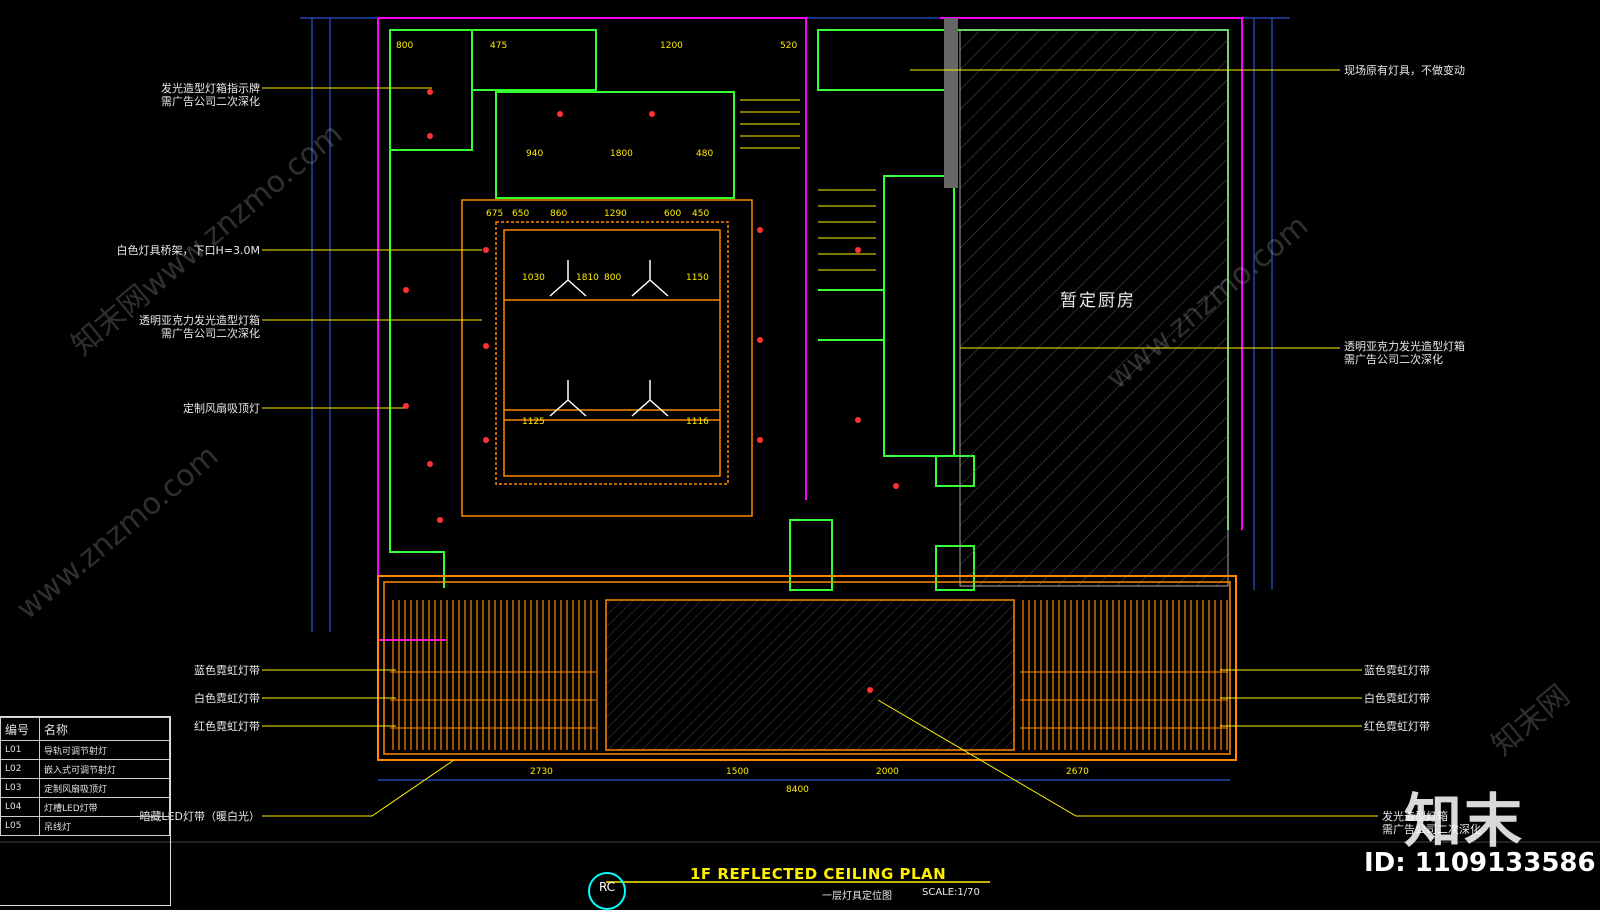  What do you see at coordinates (104, 729) in the screenshot?
I see `legend-header-name: 名称` at bounding box center [104, 729].